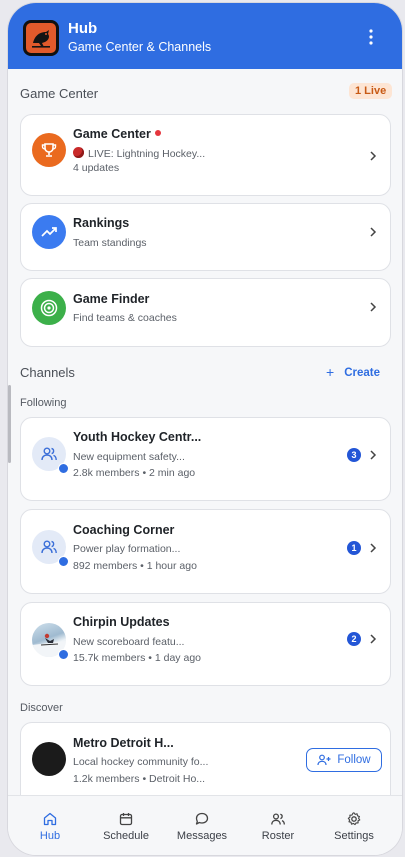  Describe the element at coordinates (59, 93) in the screenshot. I see `game-center-section-title: Game Center` at that location.